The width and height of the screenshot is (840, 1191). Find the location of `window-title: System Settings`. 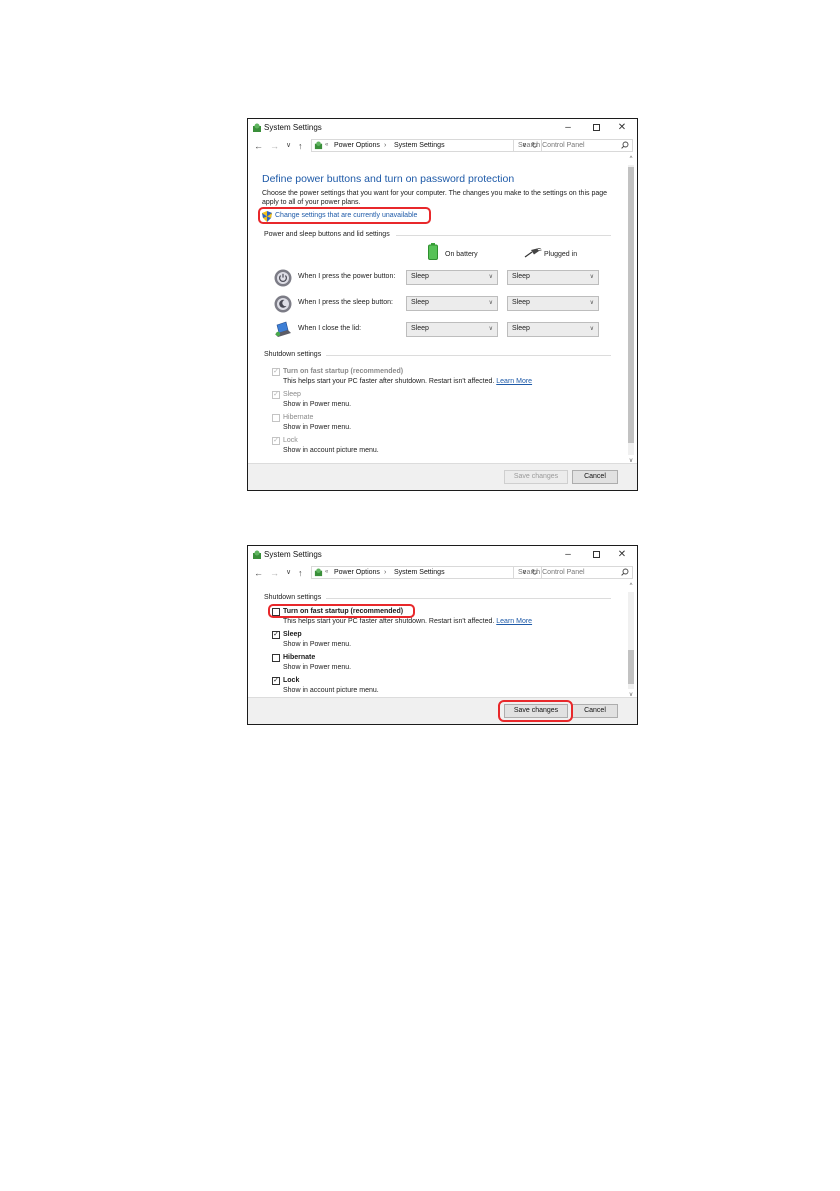

window-title: System Settings is located at coordinates (293, 554).